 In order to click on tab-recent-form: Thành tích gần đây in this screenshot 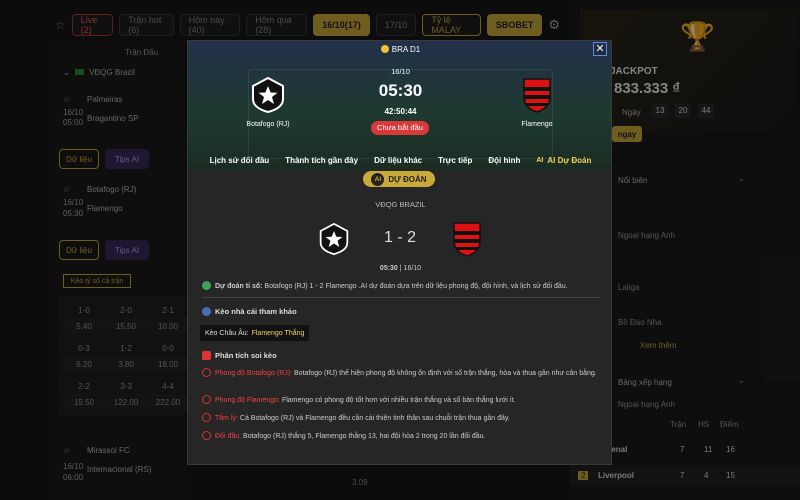, I will do `click(321, 160)`.